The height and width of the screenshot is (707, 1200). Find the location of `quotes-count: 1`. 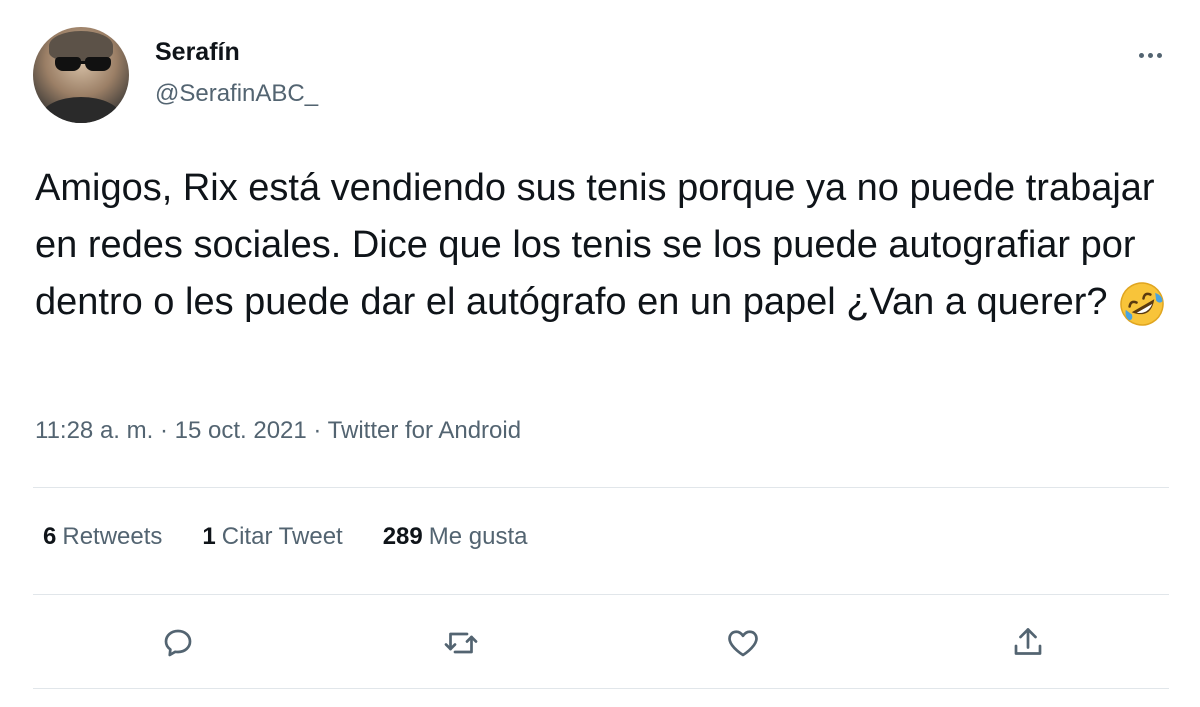

quotes-count: 1 is located at coordinates (209, 536).